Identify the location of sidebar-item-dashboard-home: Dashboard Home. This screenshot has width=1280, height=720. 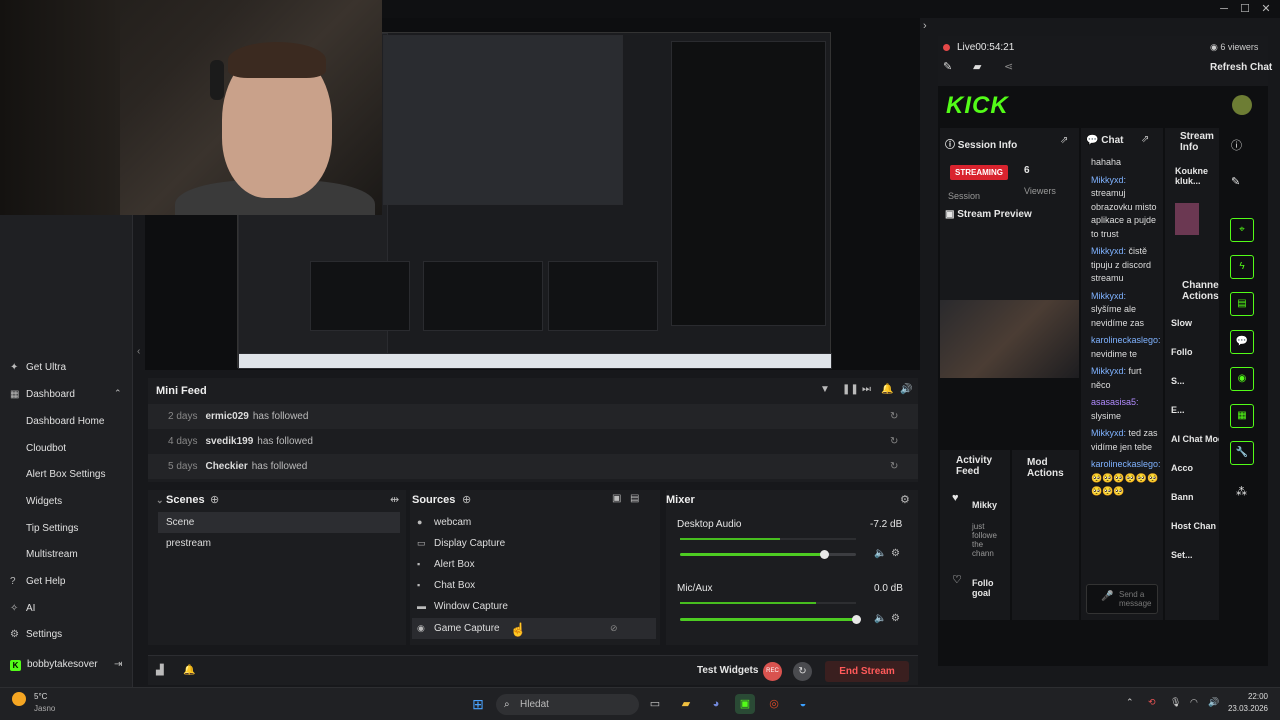
(66, 422).